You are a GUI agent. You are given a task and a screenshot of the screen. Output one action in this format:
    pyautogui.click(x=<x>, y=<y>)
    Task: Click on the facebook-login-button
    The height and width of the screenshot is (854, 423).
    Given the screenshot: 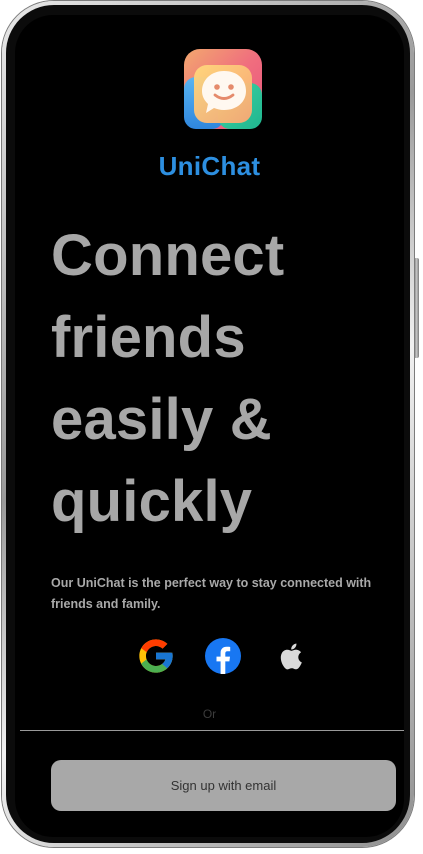 What is the action you would take?
    pyautogui.click(x=223, y=656)
    